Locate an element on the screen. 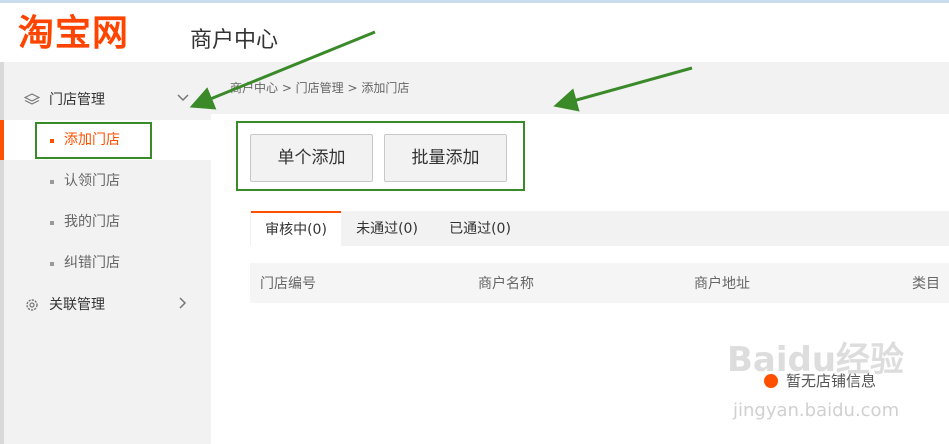 The image size is (949, 444). page-title: 商户中心 is located at coordinates (234, 40).